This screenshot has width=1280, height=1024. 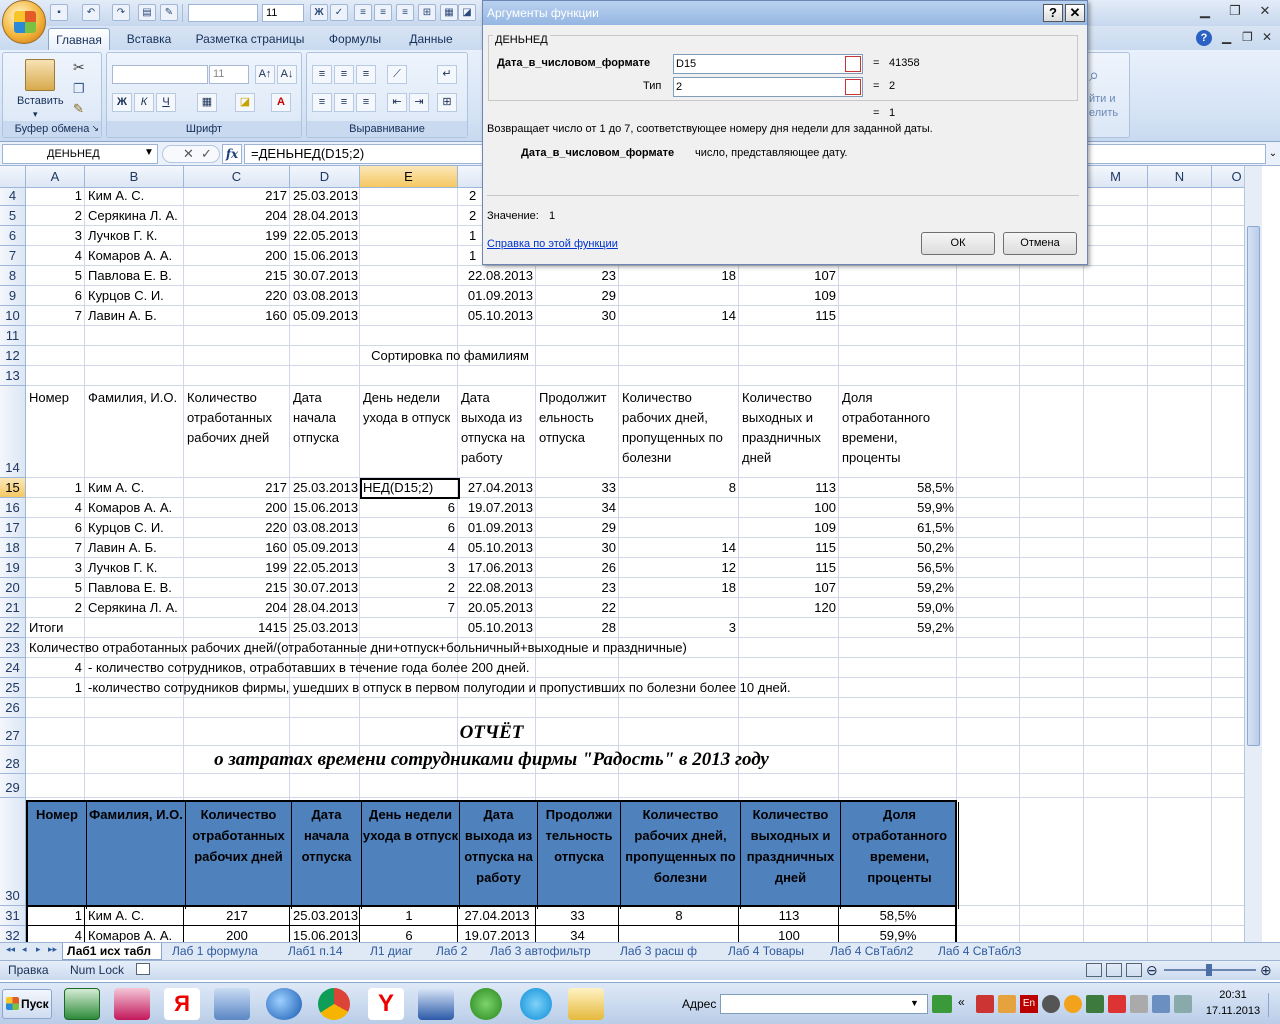 I want to click on decrease-indent-icon: ⇤, so click(x=397, y=102).